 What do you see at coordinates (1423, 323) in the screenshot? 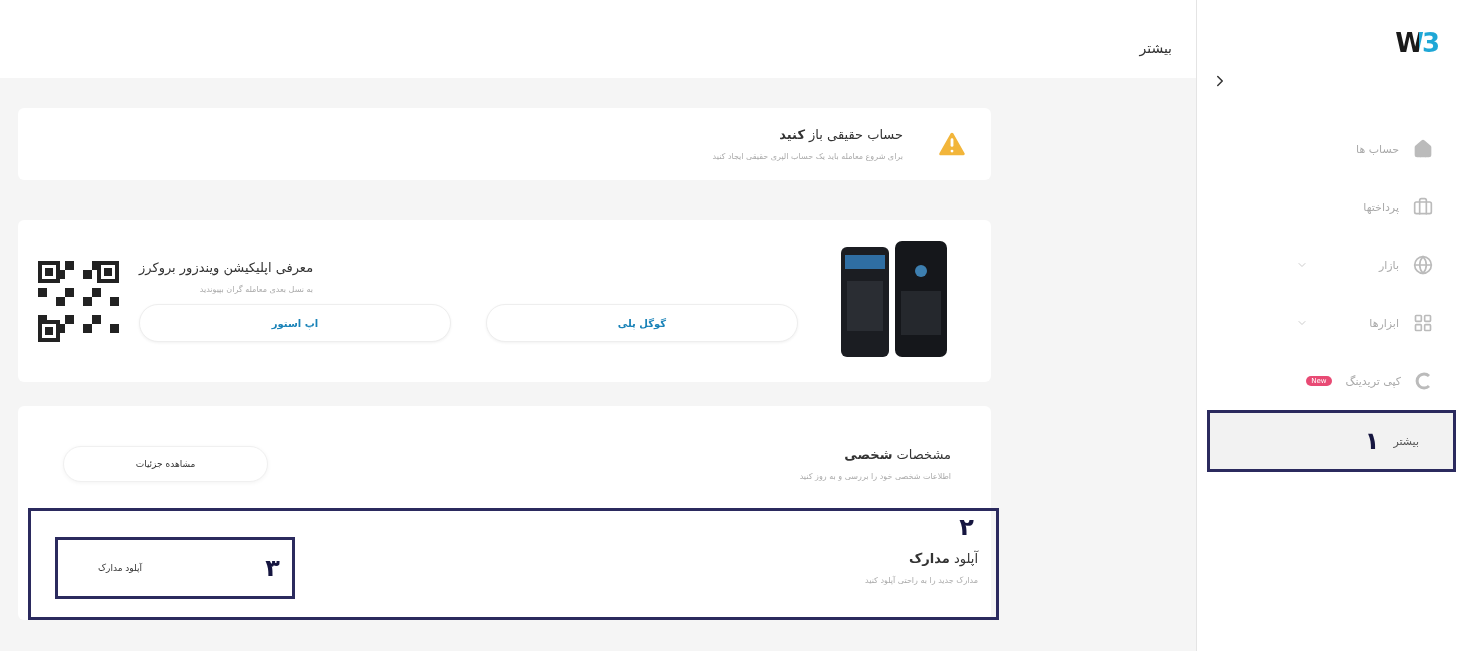
I see `grid-icon` at bounding box center [1423, 323].